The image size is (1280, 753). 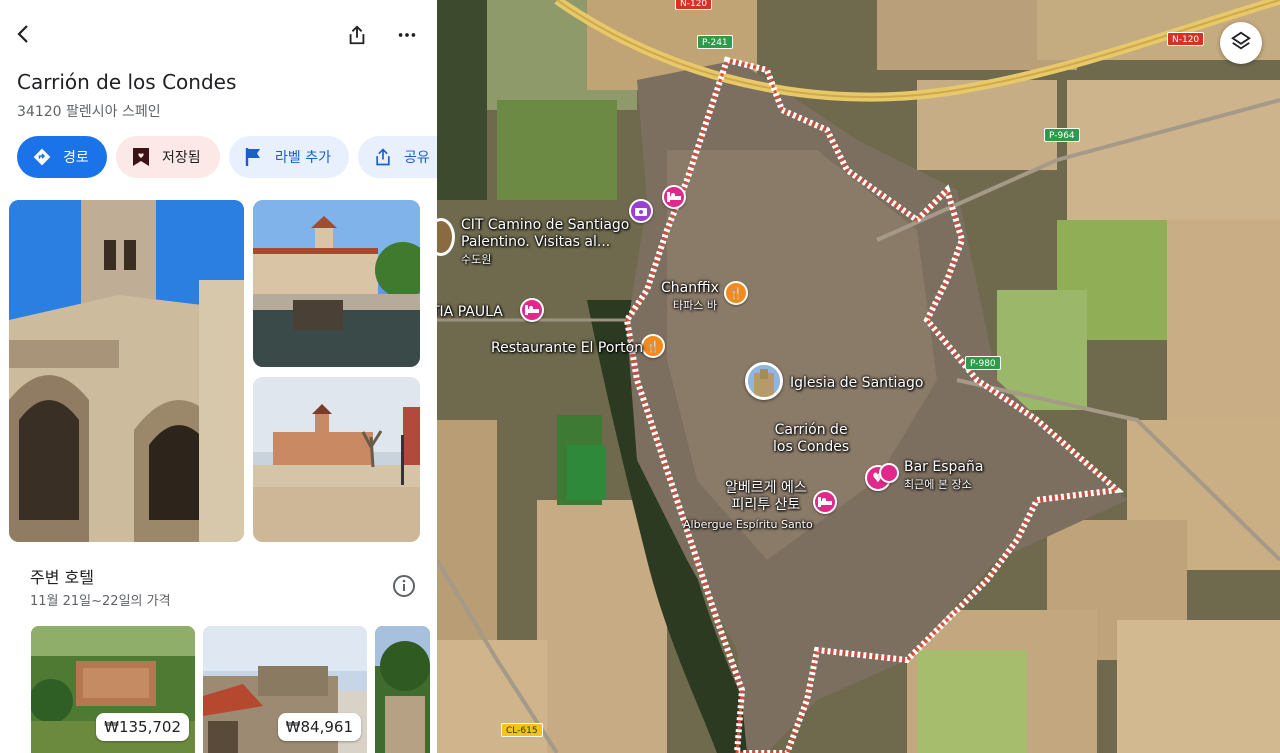 I want to click on poi-title: 피리투 산토, so click(x=766, y=505).